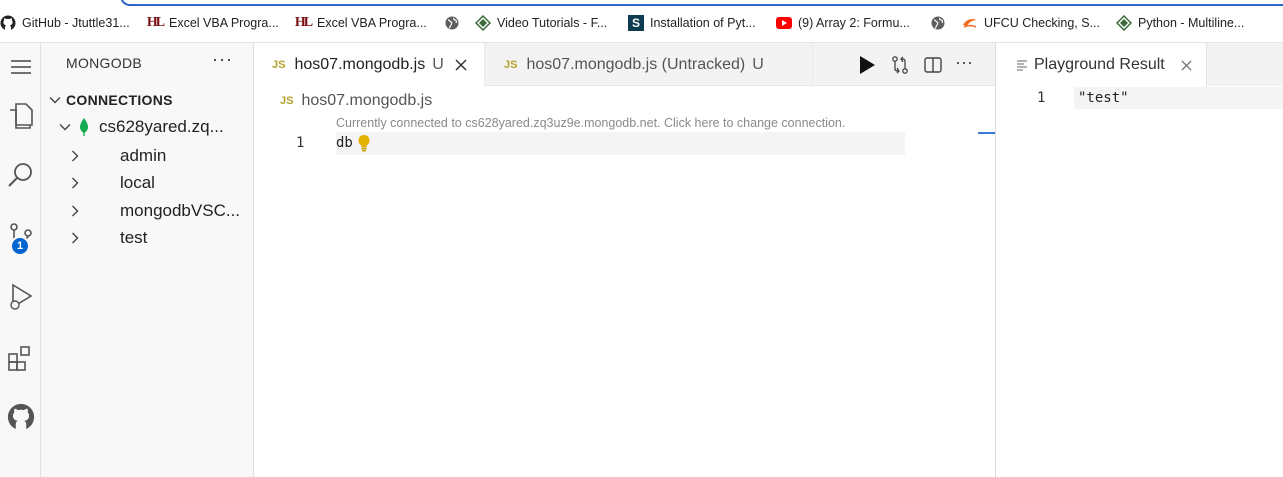 This screenshot has height=477, width=1283. I want to click on tab-hos07-mongodb: JS hos07.mongodb.js U, so click(369, 65).